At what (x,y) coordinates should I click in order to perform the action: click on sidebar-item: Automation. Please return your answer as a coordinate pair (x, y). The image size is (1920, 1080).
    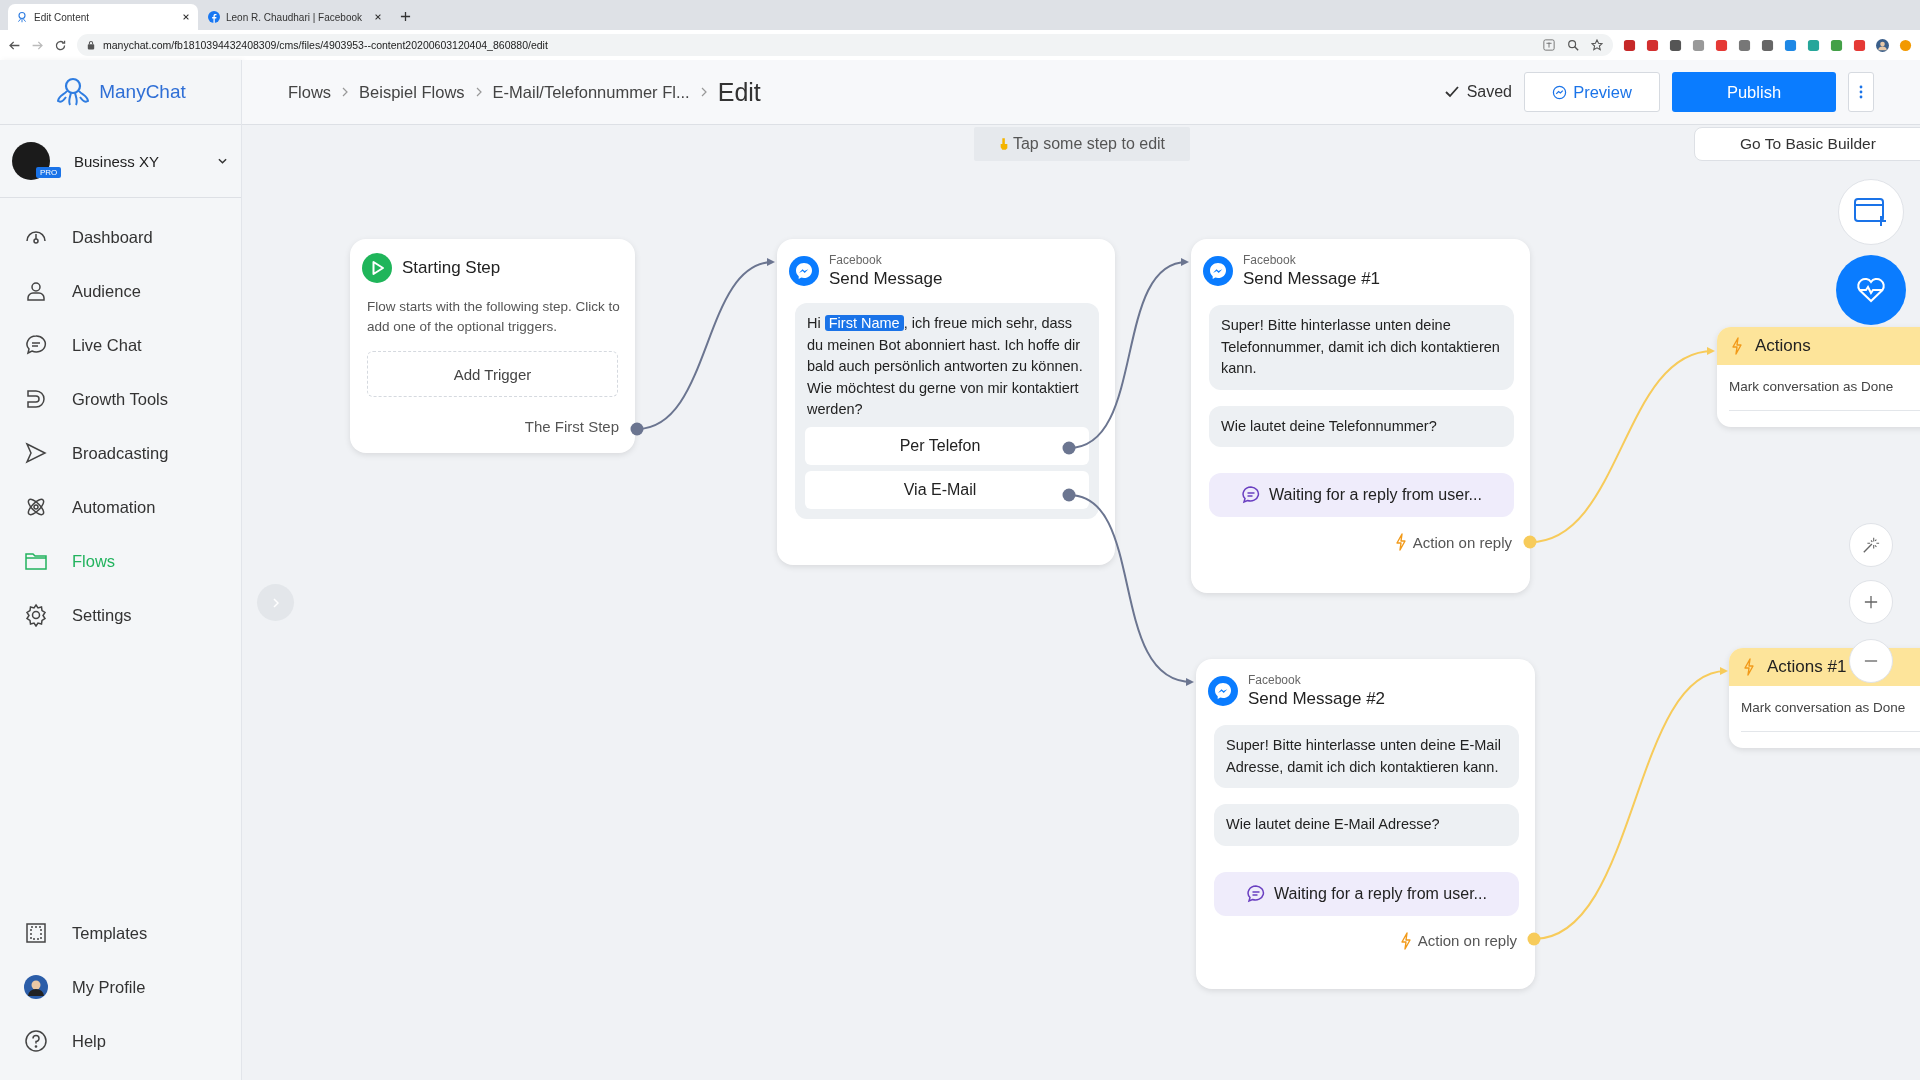
    Looking at the image, I should click on (120, 507).